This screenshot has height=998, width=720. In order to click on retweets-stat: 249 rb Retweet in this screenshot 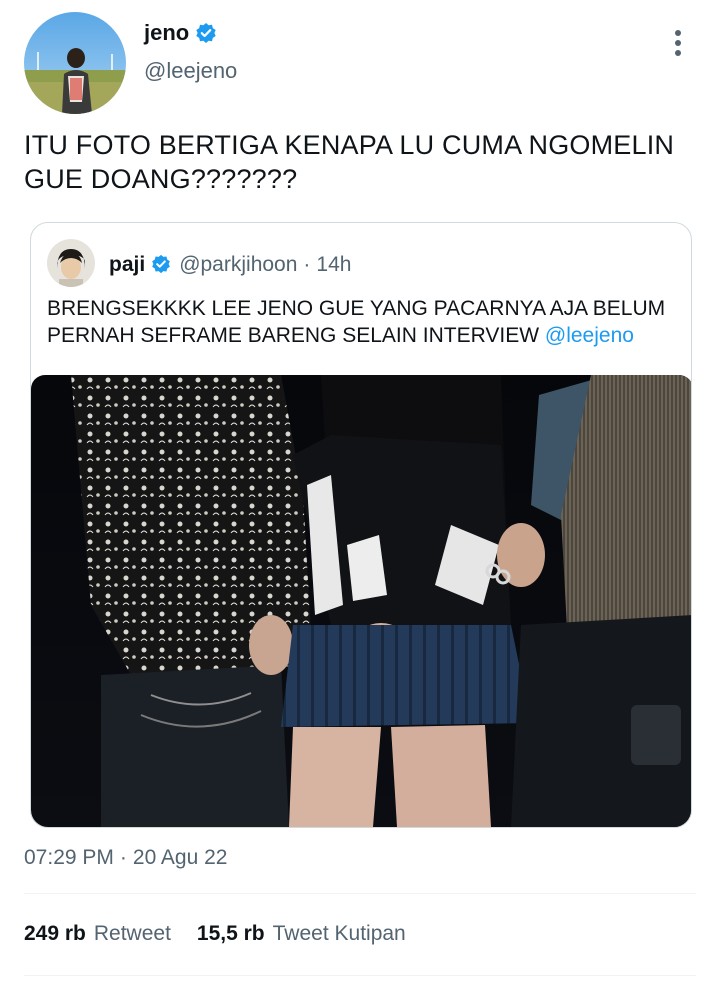, I will do `click(97, 934)`.